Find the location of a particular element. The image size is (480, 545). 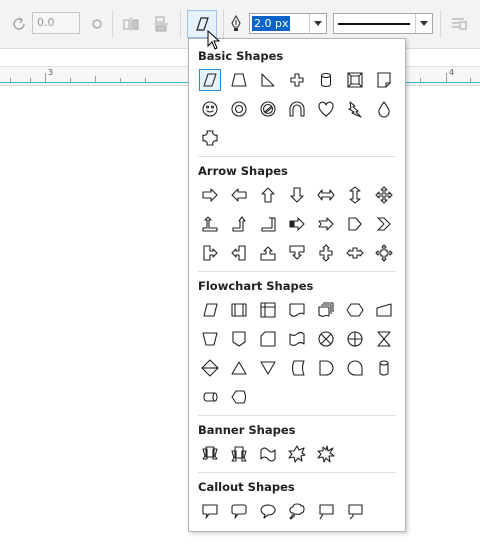

folded-corner-icon is located at coordinates (384, 80).